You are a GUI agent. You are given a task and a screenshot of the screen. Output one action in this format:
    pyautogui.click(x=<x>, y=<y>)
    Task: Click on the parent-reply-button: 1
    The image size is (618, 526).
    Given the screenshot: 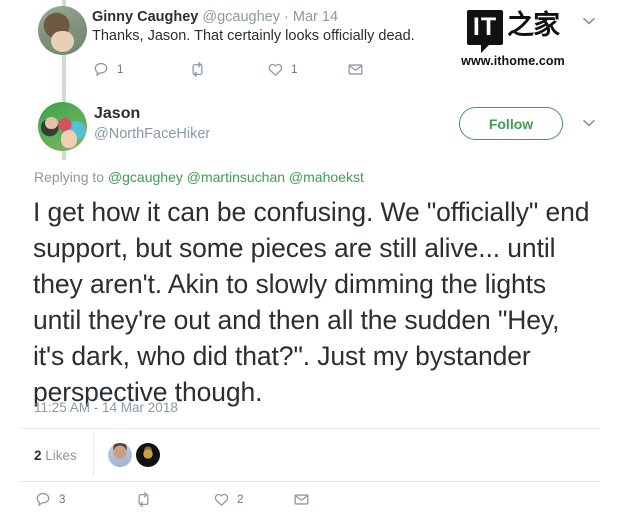 What is the action you would take?
    pyautogui.click(x=140, y=69)
    